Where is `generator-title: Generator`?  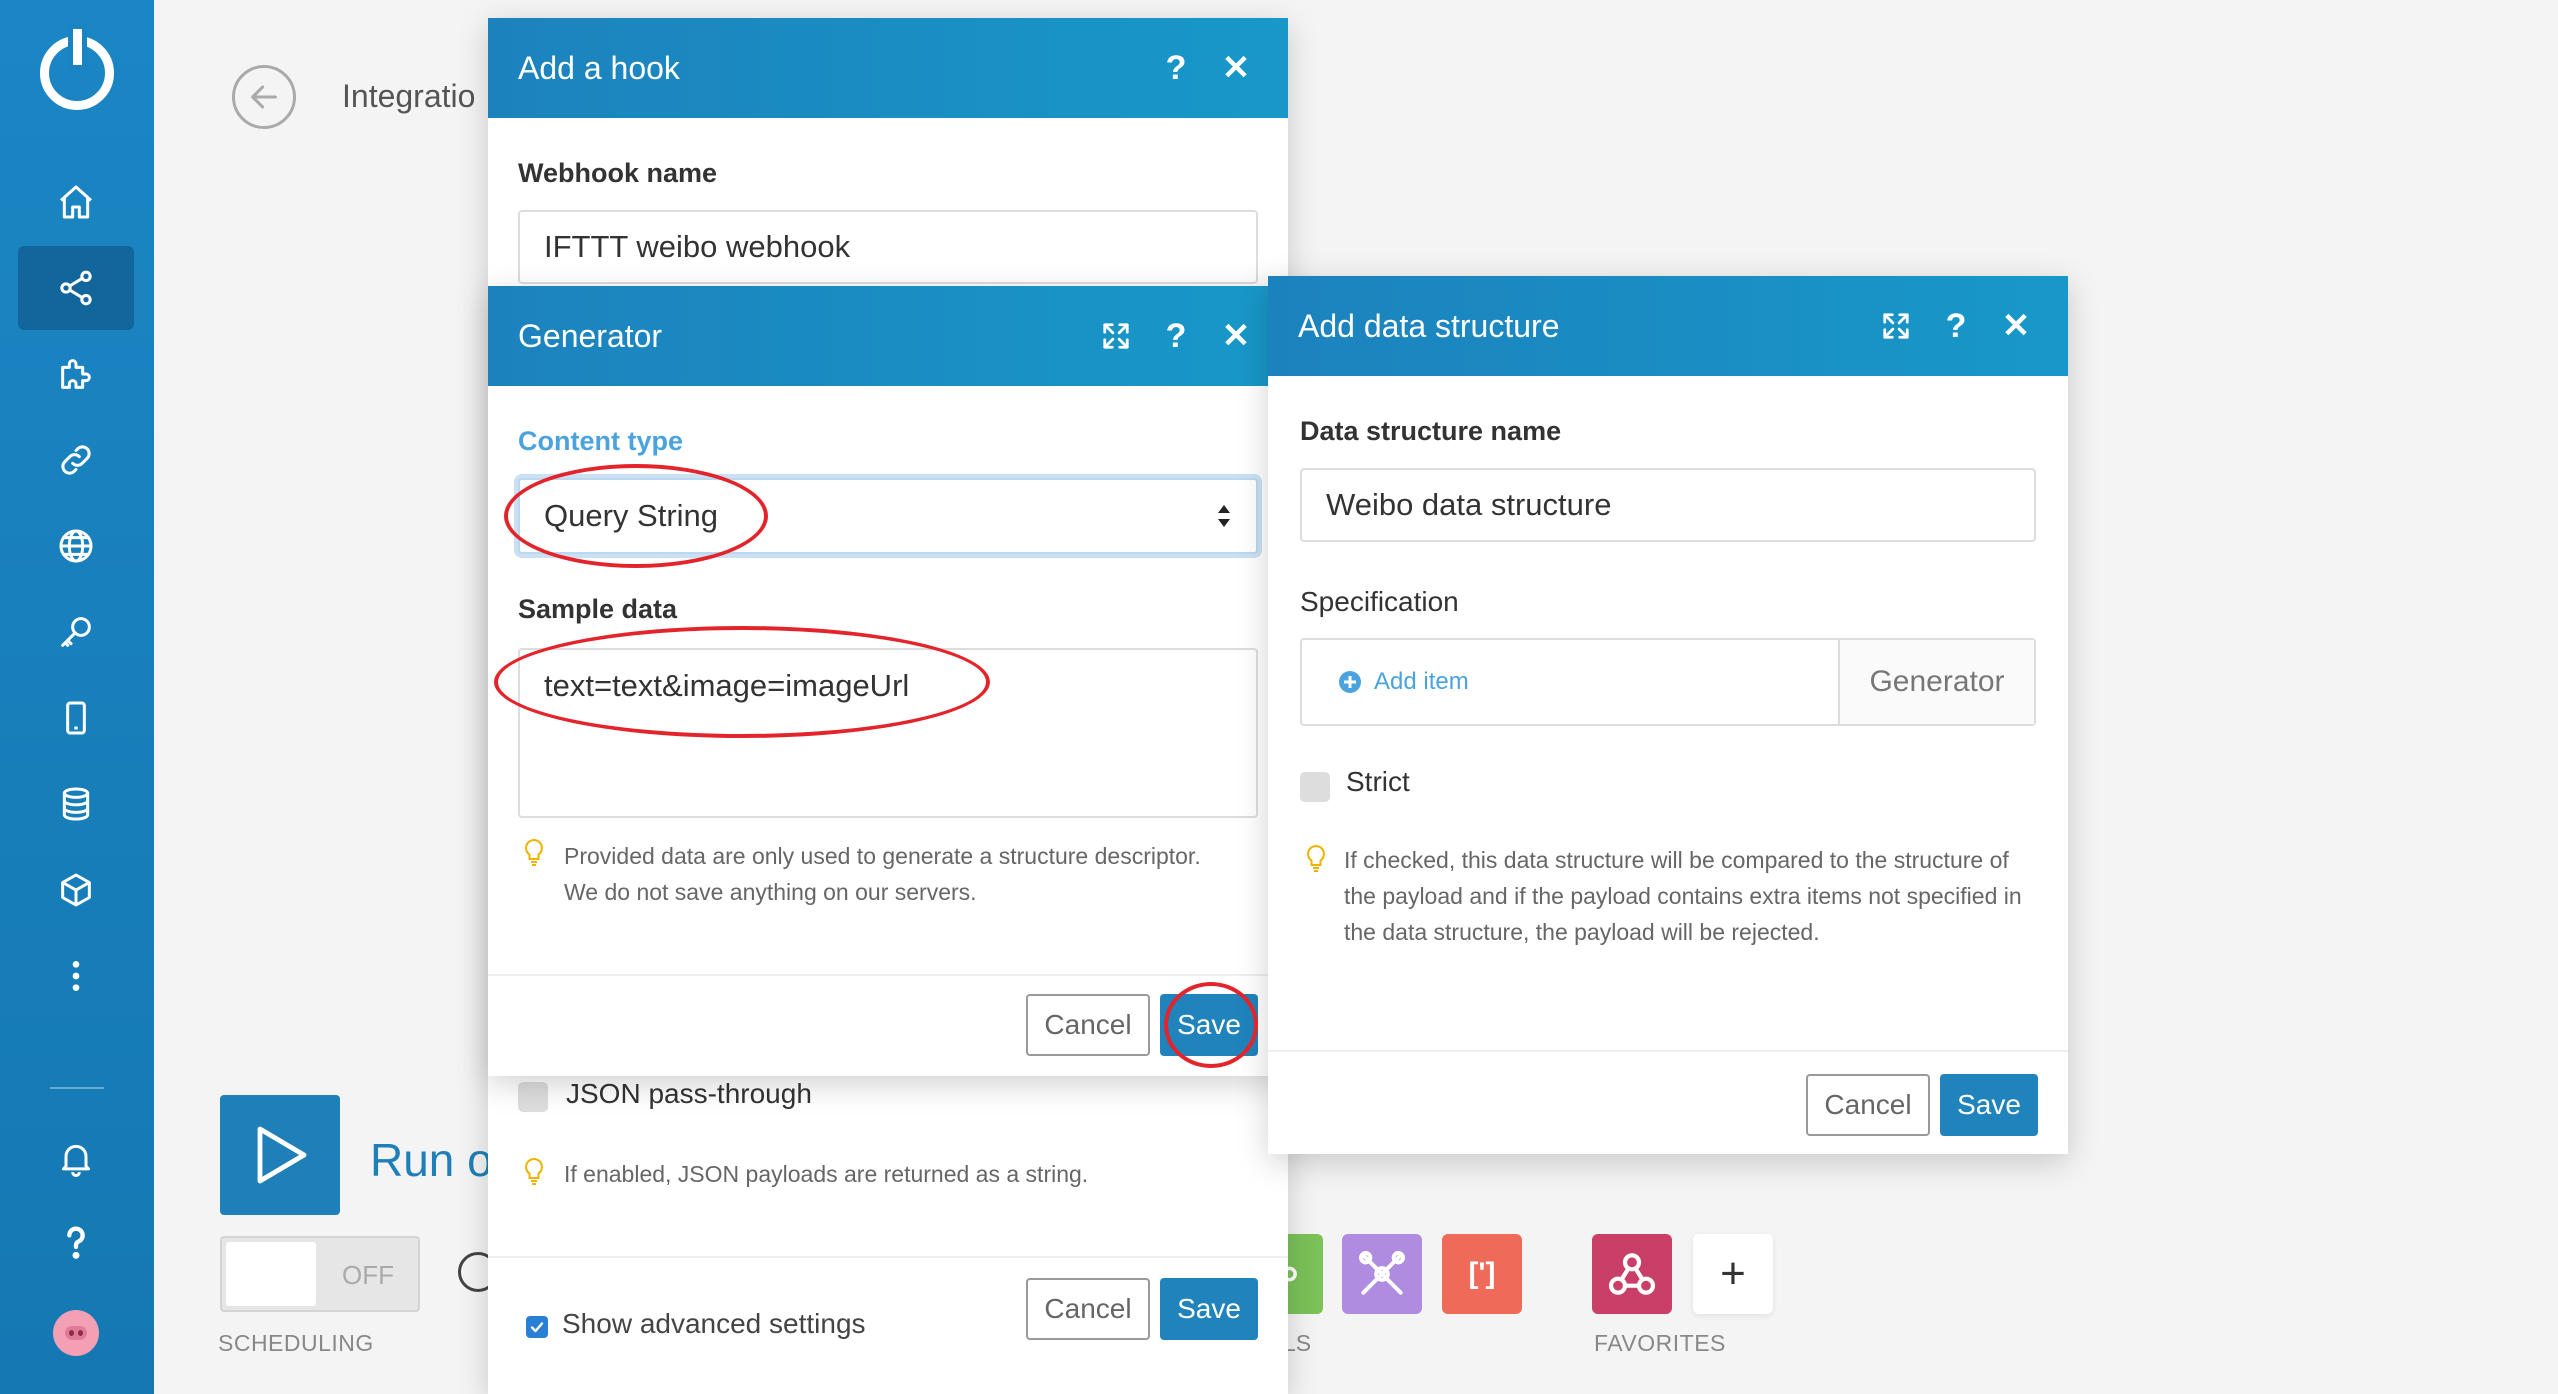
generator-title: Generator is located at coordinates (590, 335).